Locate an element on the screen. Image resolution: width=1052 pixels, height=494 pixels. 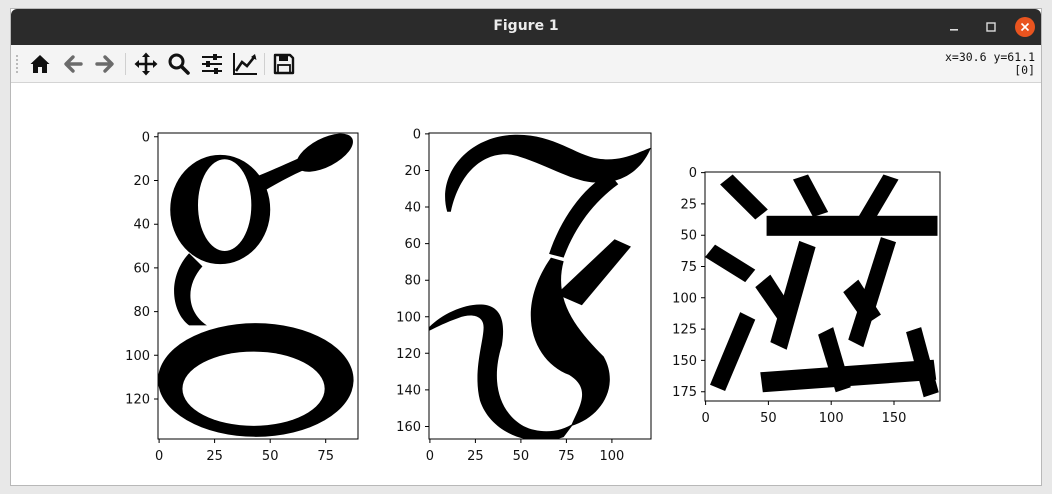
save-button is located at coordinates (284, 64).